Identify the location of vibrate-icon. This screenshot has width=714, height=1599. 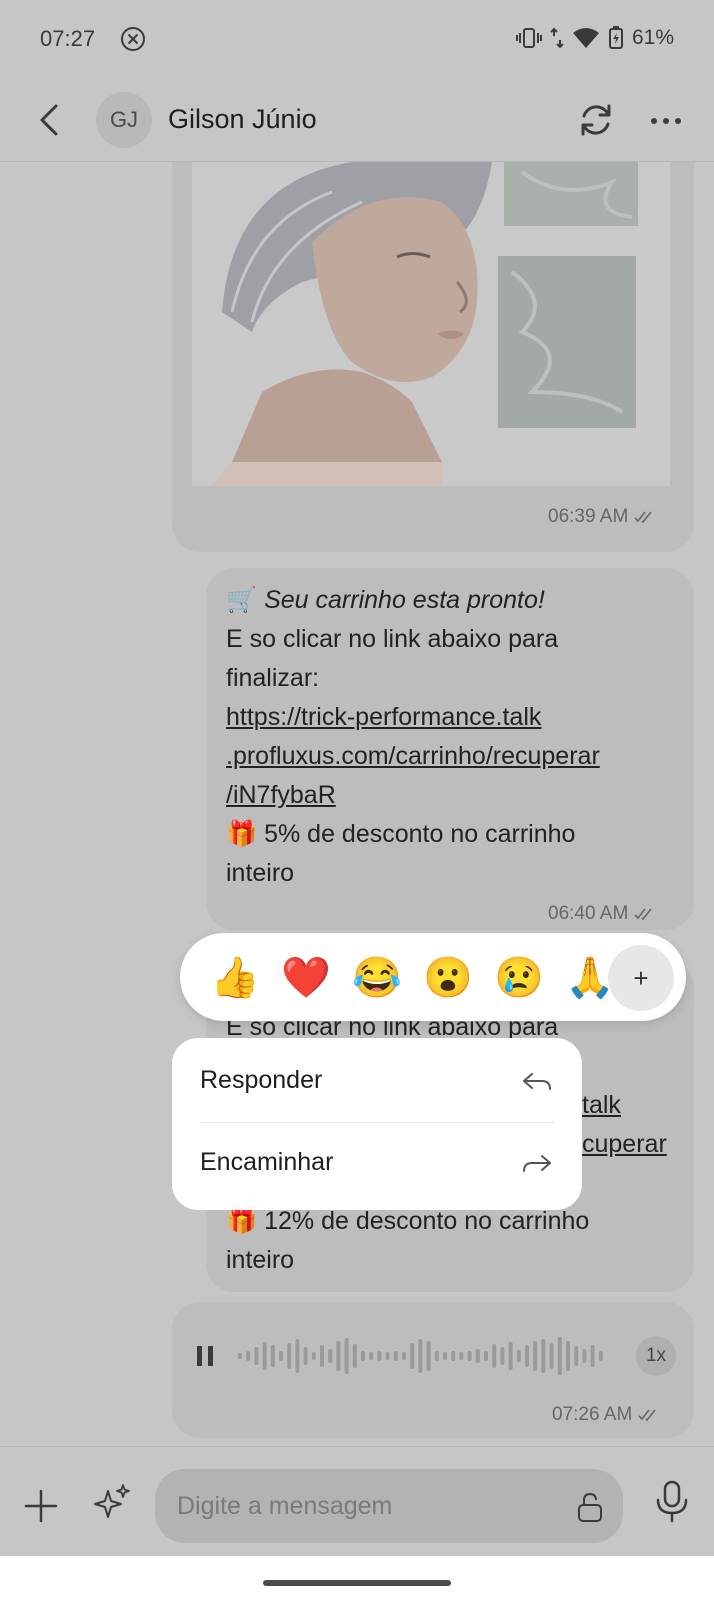
(528, 38).